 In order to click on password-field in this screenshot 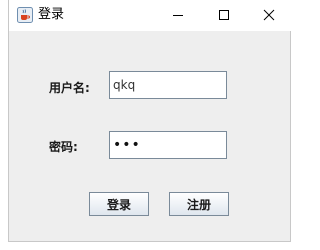, I will do `click(168, 145)`.